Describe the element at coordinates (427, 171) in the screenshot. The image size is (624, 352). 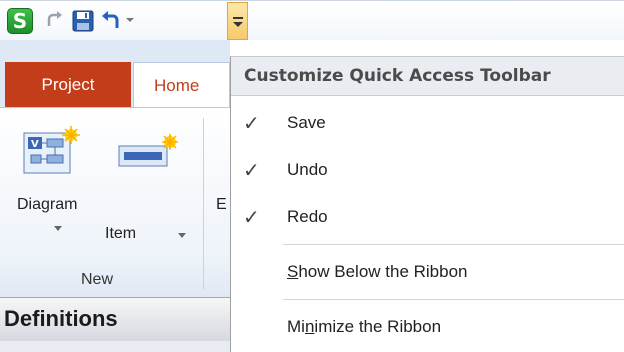
I see `menu-item-undo: ✓ Undo` at that location.